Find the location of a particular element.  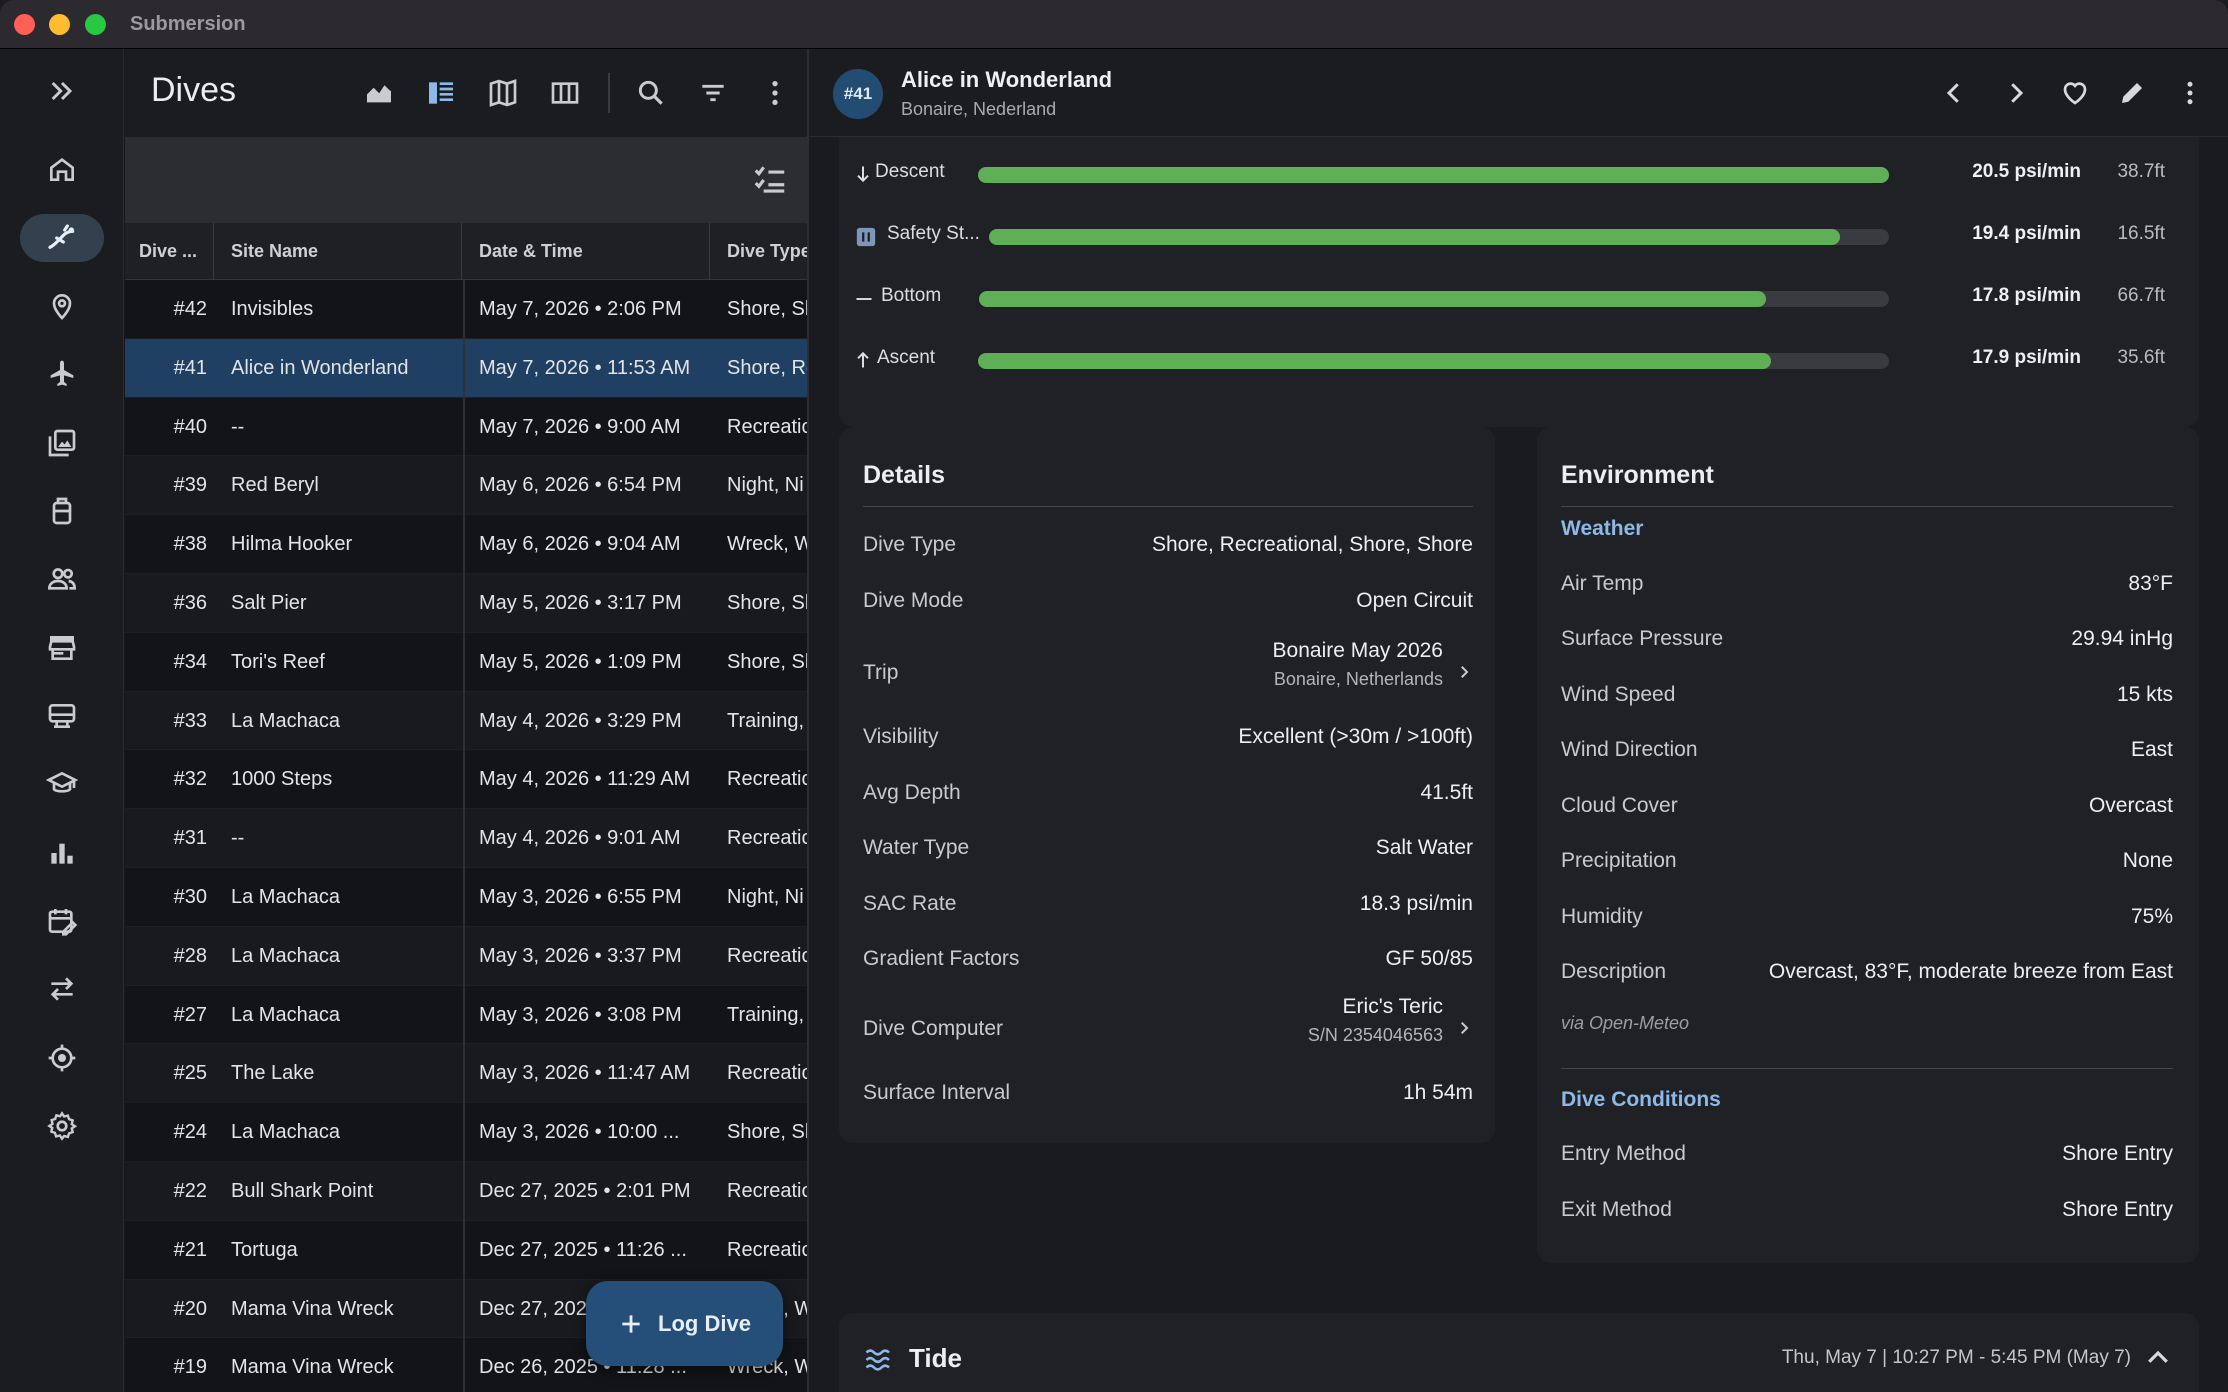

dive-number-cell: #36 is located at coordinates (190, 603).